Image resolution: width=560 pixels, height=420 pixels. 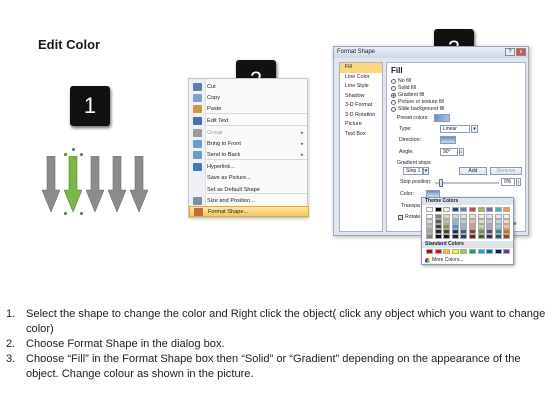 What do you see at coordinates (233, 189) in the screenshot?
I see `menu-item-label: Set as Default Shape` at bounding box center [233, 189].